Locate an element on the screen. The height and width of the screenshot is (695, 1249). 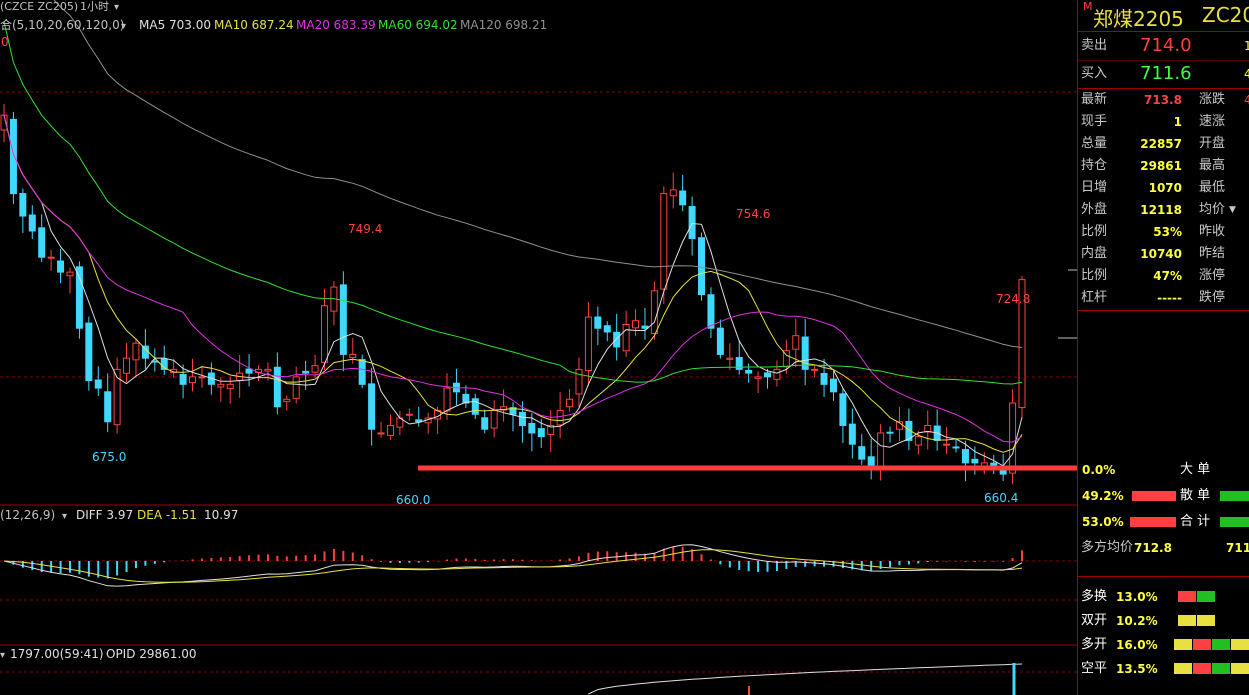
m-tag: M is located at coordinates (1088, 6).